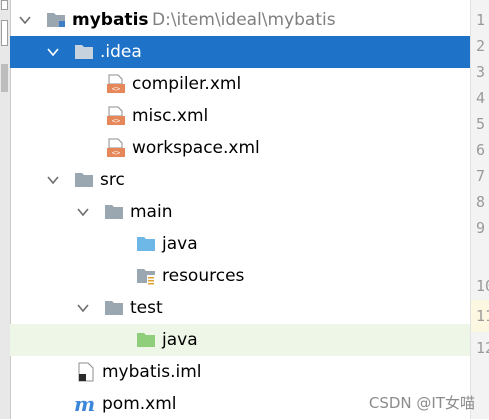 The width and height of the screenshot is (489, 420). What do you see at coordinates (152, 372) in the screenshot?
I see `file-label: mybatis.iml` at bounding box center [152, 372].